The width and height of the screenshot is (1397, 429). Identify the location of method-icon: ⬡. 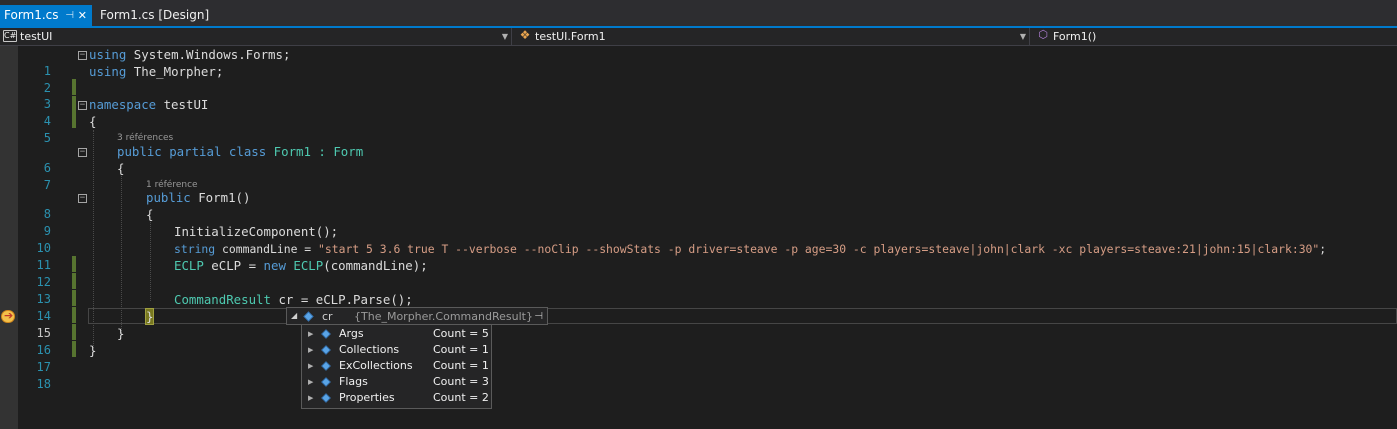
(1043, 34).